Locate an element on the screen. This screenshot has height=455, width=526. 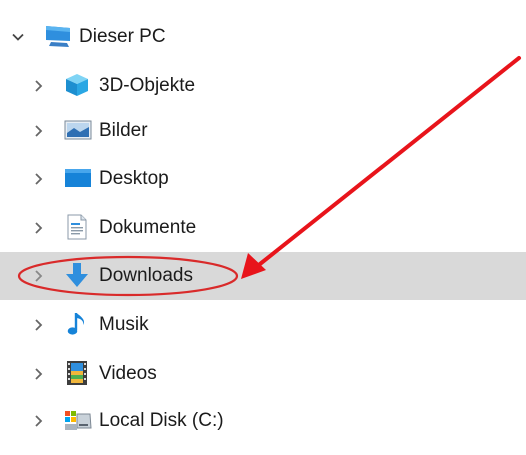
tree-item-label: Downloads is located at coordinates (146, 275).